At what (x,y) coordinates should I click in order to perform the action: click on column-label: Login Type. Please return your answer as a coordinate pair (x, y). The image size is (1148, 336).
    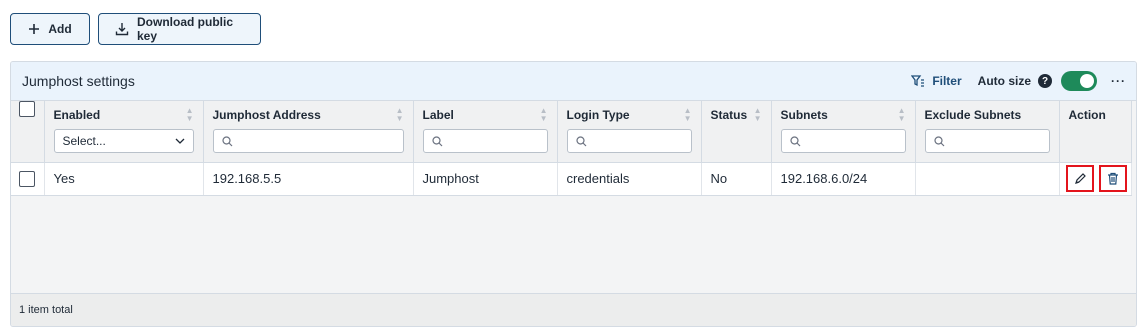
    Looking at the image, I should click on (598, 115).